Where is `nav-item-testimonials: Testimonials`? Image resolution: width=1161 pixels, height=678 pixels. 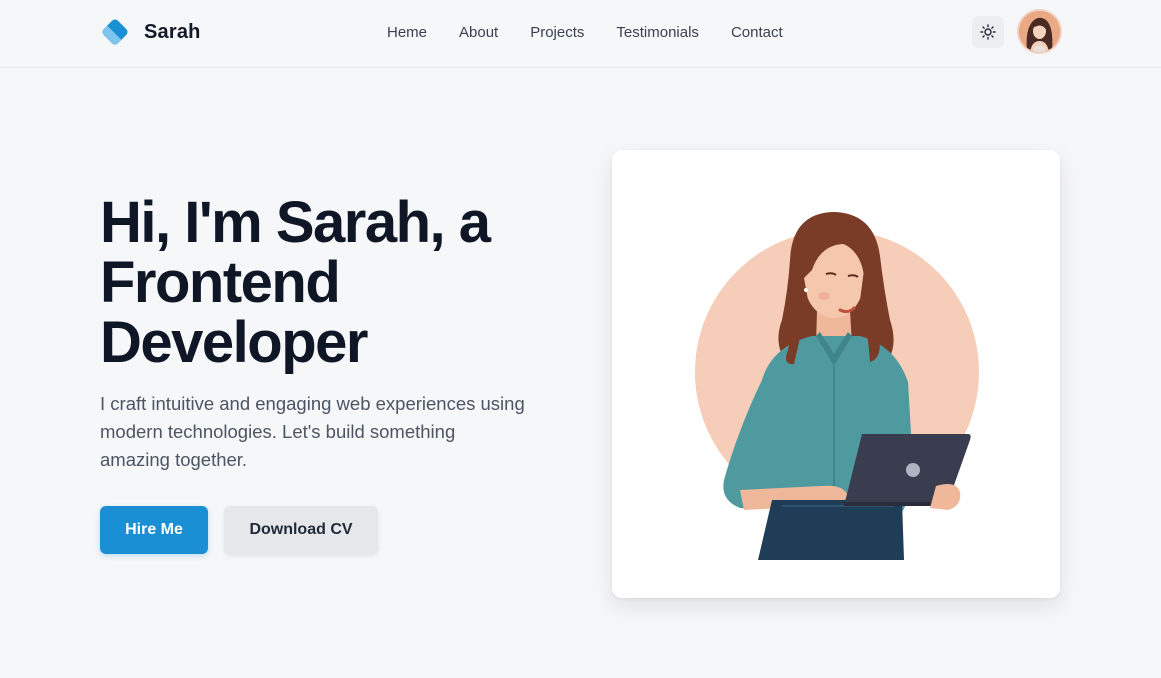 nav-item-testimonials: Testimonials is located at coordinates (657, 32).